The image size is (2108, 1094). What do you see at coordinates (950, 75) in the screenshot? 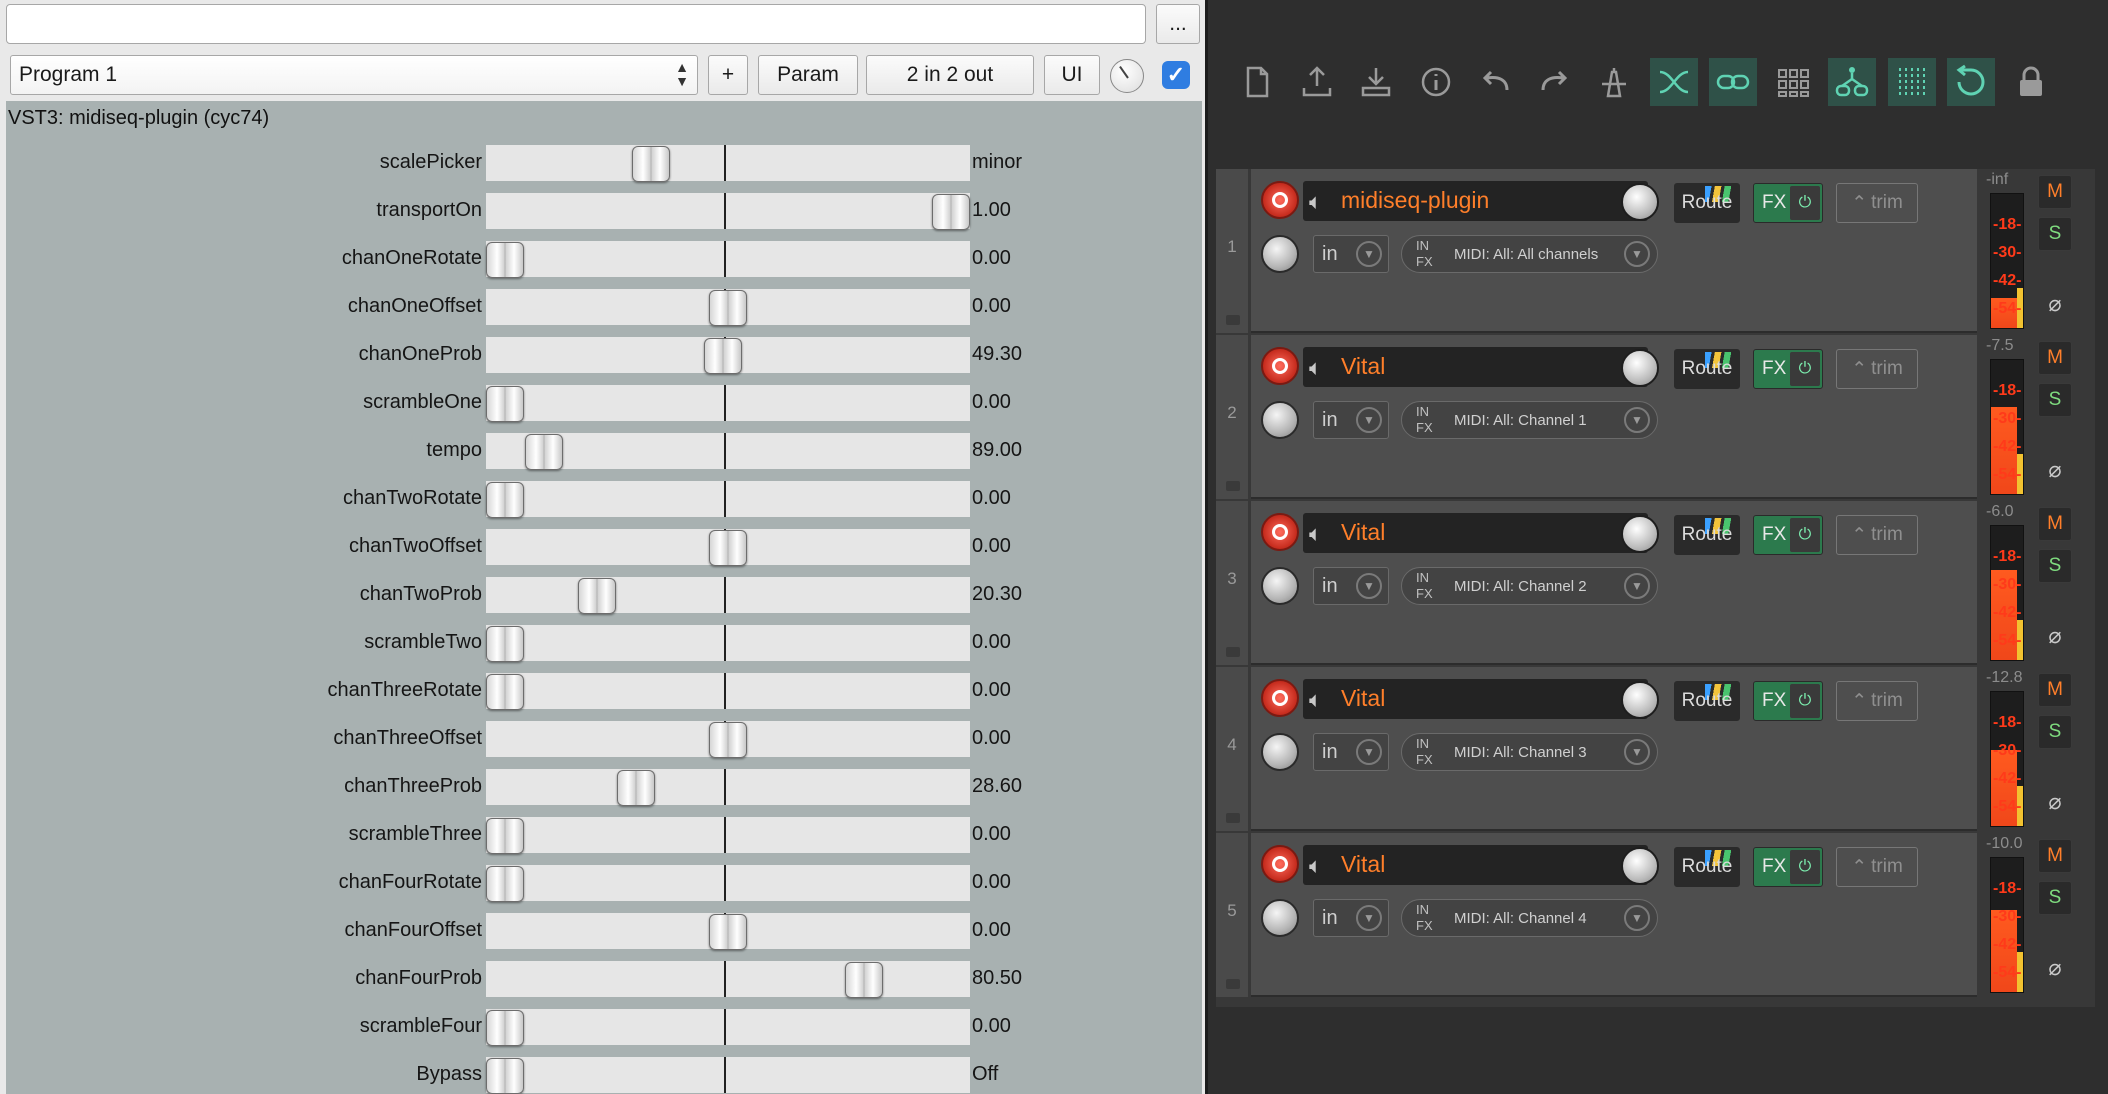
I see `io-config-button: 2 in 2 out` at bounding box center [950, 75].